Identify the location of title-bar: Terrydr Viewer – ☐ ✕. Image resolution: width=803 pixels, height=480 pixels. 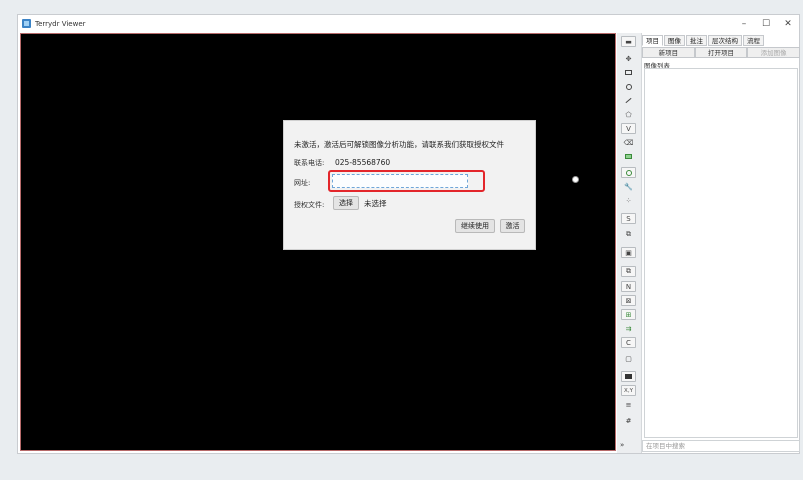
(408, 23).